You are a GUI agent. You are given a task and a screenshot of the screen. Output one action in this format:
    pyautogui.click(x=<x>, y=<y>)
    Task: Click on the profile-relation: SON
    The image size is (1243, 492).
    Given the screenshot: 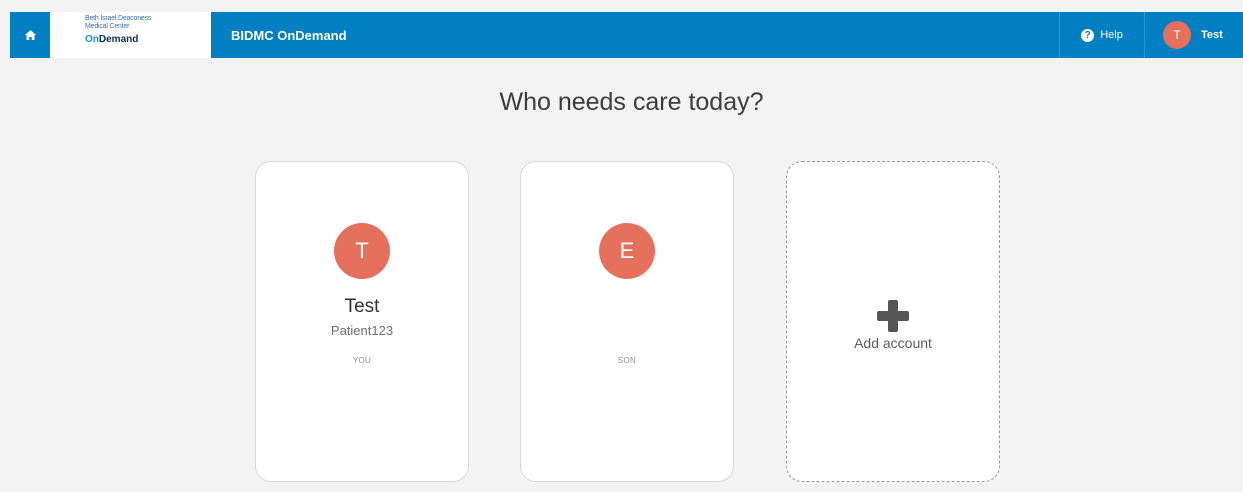 What is the action you would take?
    pyautogui.click(x=627, y=360)
    